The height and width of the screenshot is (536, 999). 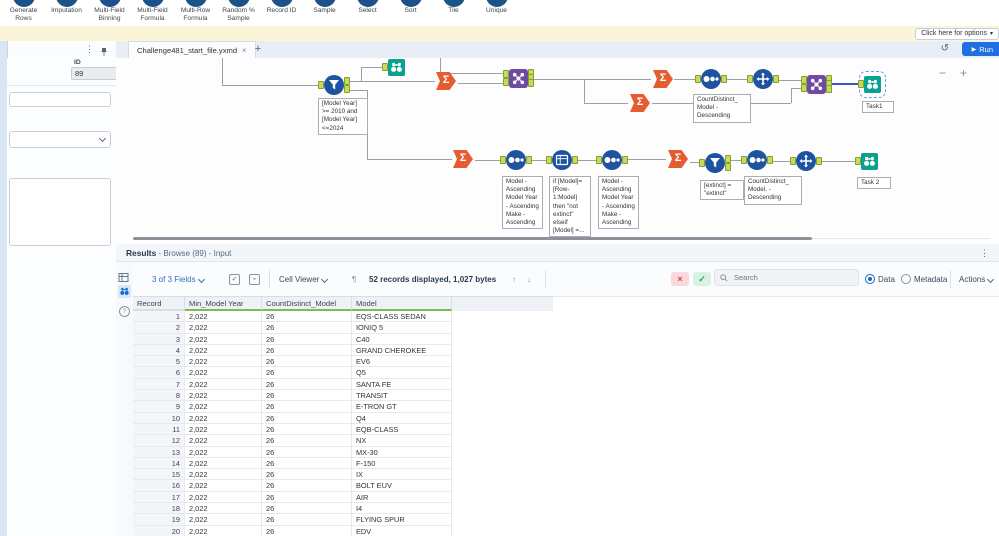 What do you see at coordinates (453, 13) in the screenshot?
I see `palette-tool-tile: Tile` at bounding box center [453, 13].